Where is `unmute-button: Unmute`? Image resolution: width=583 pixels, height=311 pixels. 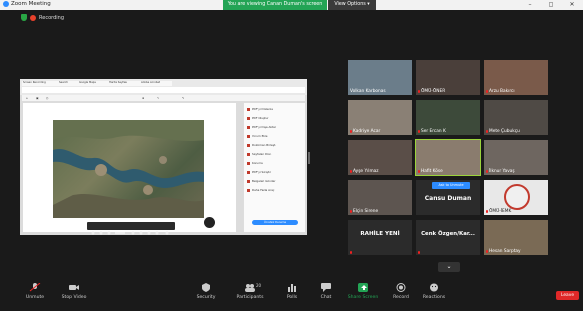 unmute-button: Unmute is located at coordinates (35, 291).